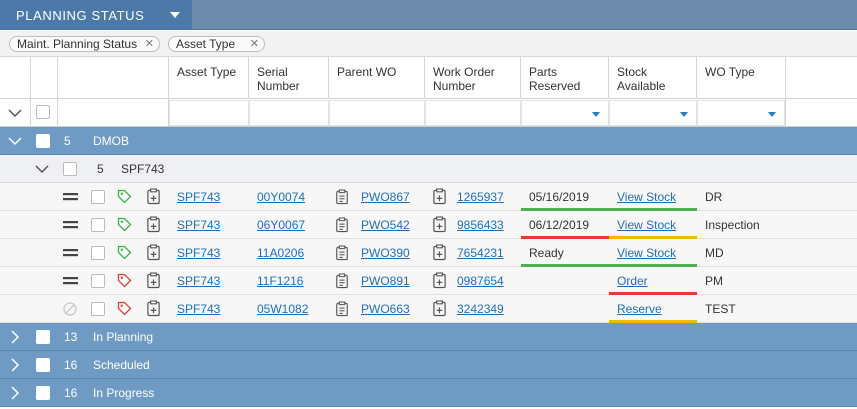  Describe the element at coordinates (385, 281) in the screenshot. I see `parent-wo-link: PWO891` at that location.